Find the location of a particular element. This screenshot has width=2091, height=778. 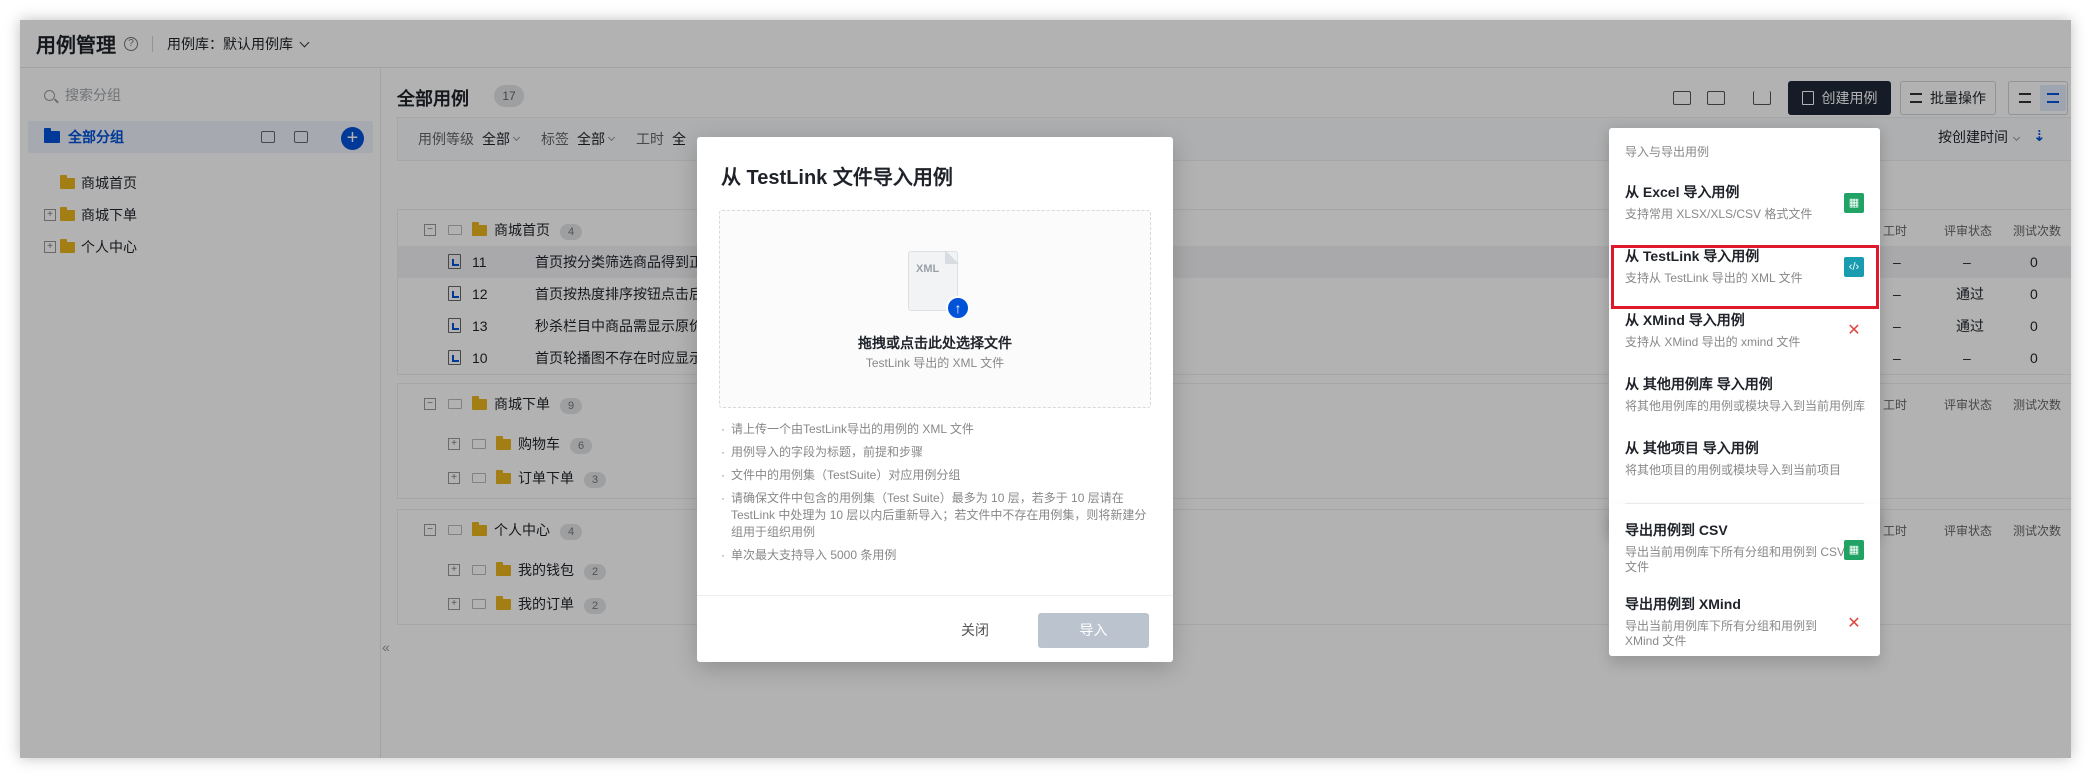

menu-item-desc: 导出当前用例库下所有分组和用例到 CSV 文件 is located at coordinates (1735, 559).